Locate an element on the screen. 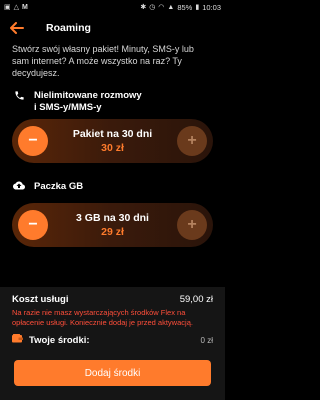 This screenshot has height=400, width=320. wifi-icon: ◠ is located at coordinates (161, 7).